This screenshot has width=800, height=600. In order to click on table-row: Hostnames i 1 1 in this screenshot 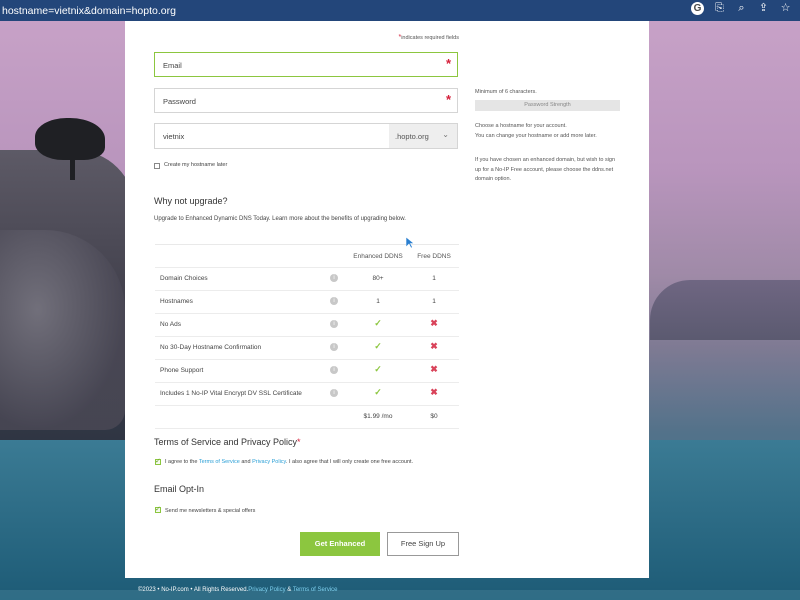, I will do `click(307, 302)`.